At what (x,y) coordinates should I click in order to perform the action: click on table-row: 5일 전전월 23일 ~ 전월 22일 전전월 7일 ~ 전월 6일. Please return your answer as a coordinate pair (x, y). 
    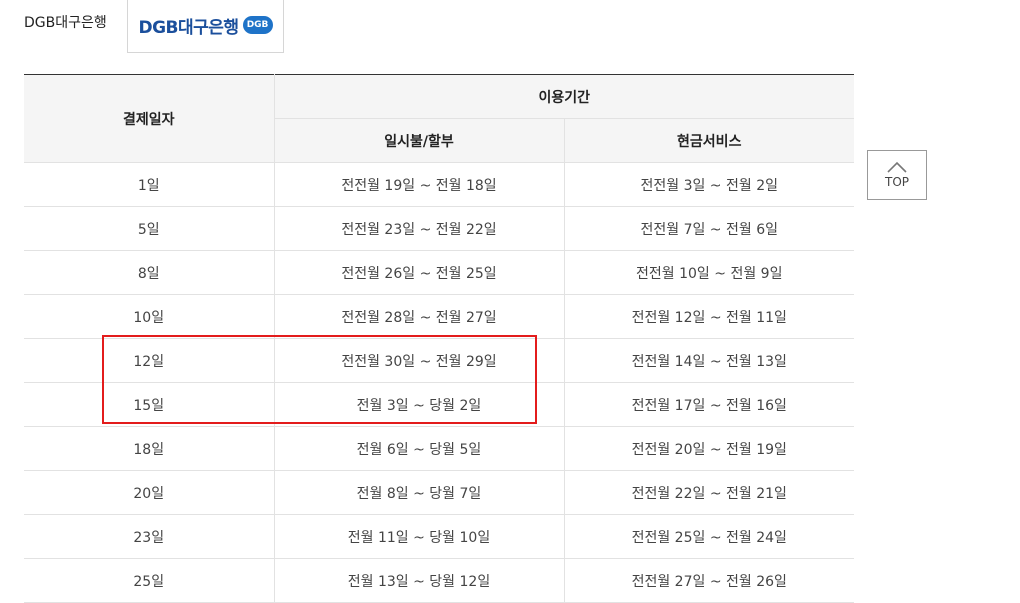
    Looking at the image, I should click on (439, 228).